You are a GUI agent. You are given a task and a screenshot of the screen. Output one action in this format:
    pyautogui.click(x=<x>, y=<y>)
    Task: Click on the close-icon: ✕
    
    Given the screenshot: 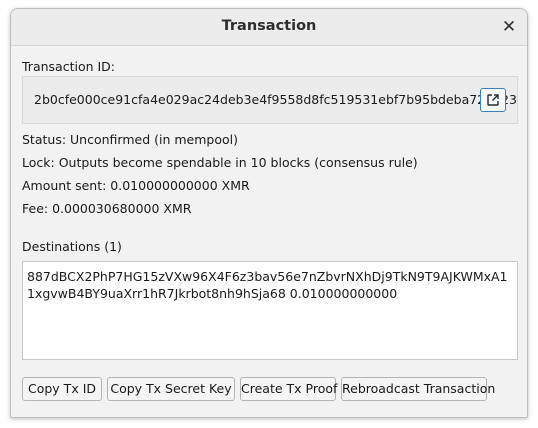 What is the action you would take?
    pyautogui.click(x=509, y=27)
    